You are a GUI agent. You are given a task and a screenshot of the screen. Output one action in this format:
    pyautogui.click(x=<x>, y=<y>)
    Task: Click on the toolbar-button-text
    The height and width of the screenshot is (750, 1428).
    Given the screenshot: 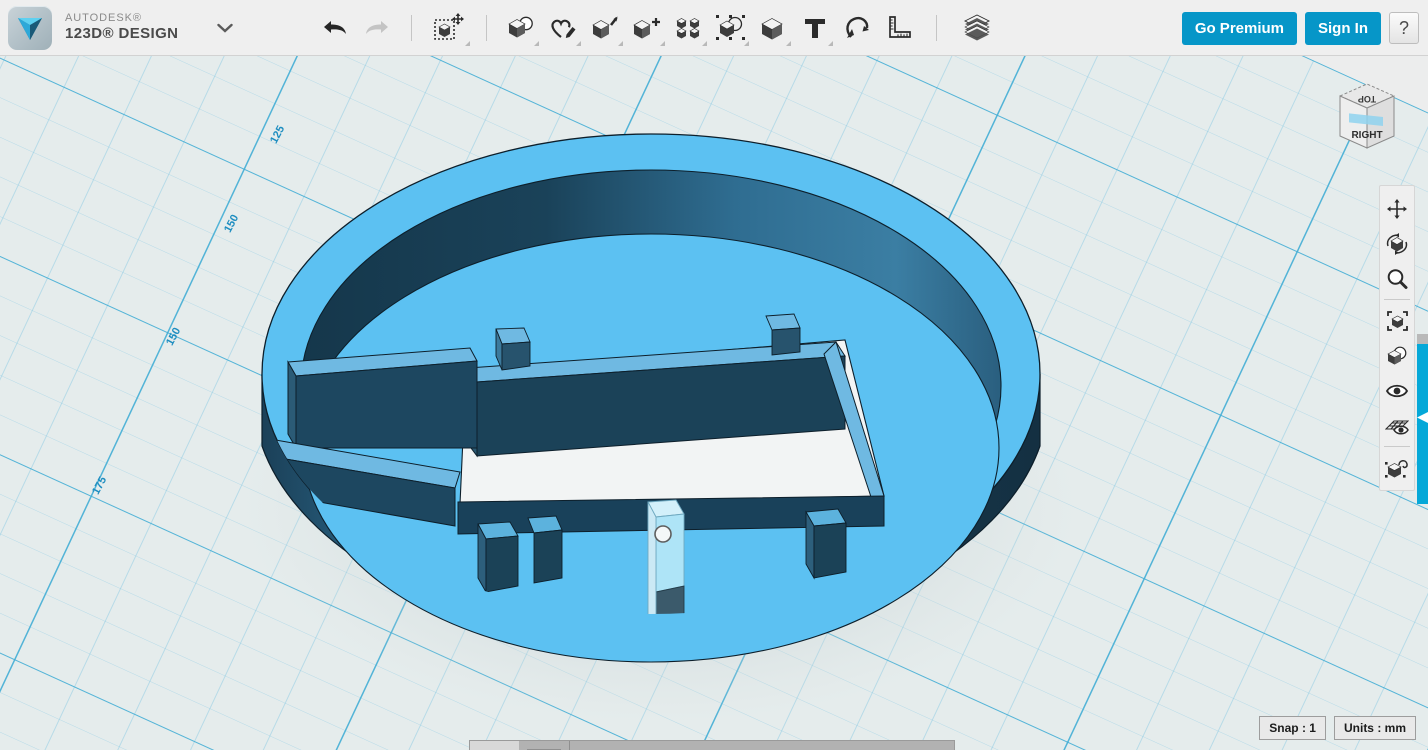 What is the action you would take?
    pyautogui.click(x=815, y=28)
    